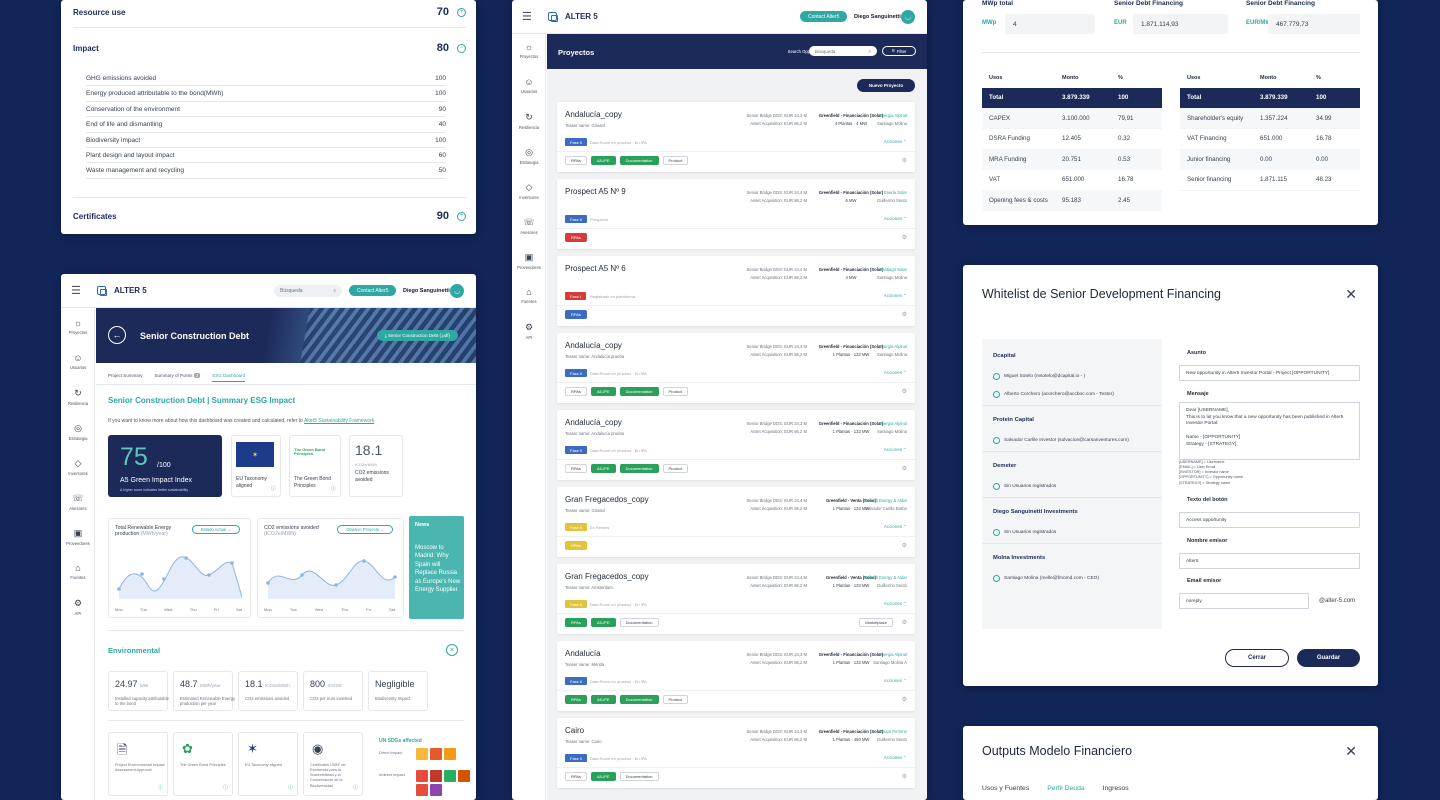 This screenshot has width=1440, height=800. I want to click on tab-summary-of-points: Summary of Points 3, so click(178, 377).